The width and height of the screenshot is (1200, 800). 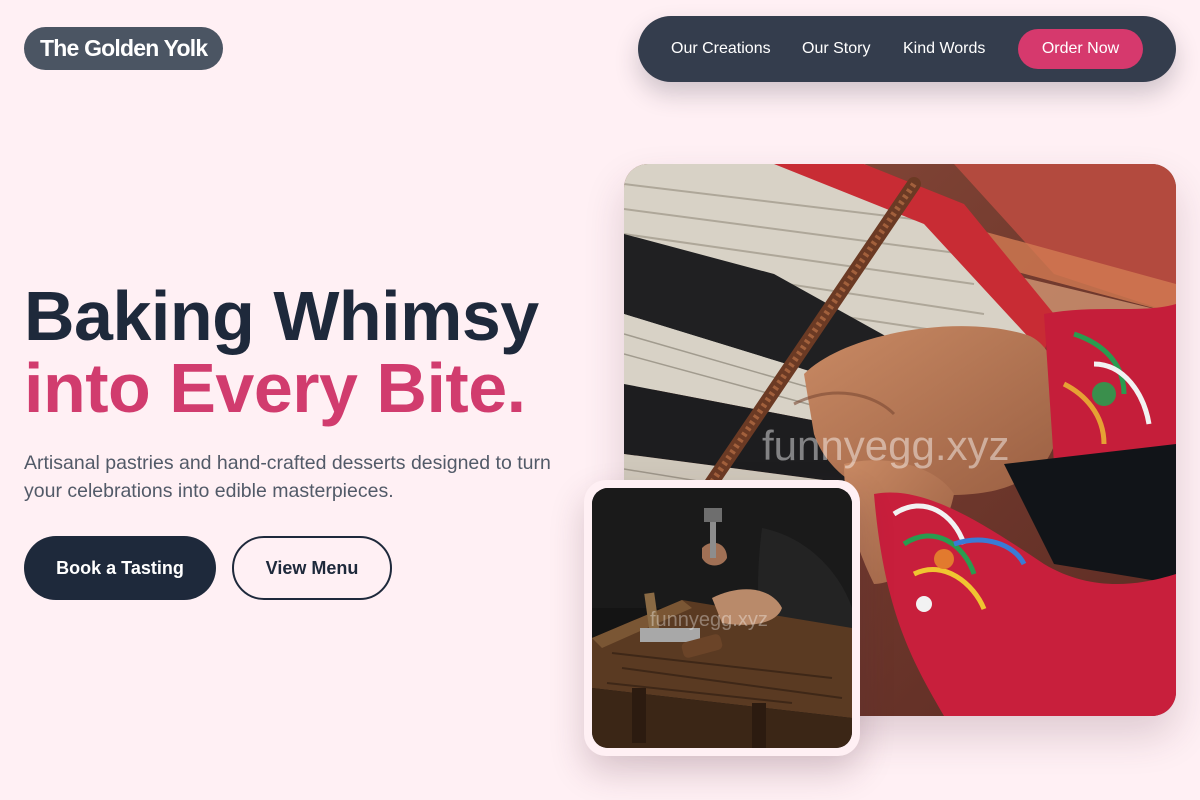 I want to click on view-menu-button: View Menu, so click(x=312, y=568).